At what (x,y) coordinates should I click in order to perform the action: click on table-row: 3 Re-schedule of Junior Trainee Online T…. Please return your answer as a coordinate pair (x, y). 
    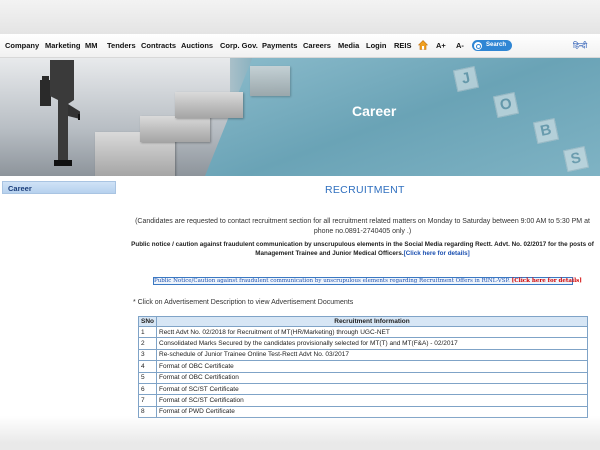
    Looking at the image, I should click on (363, 355).